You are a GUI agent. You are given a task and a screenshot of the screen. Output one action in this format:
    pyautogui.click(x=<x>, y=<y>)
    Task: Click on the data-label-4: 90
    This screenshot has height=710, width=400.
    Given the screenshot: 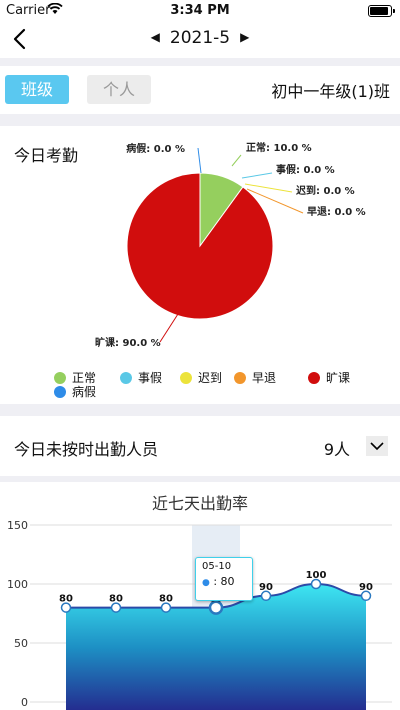 What is the action you would take?
    pyautogui.click(x=266, y=587)
    